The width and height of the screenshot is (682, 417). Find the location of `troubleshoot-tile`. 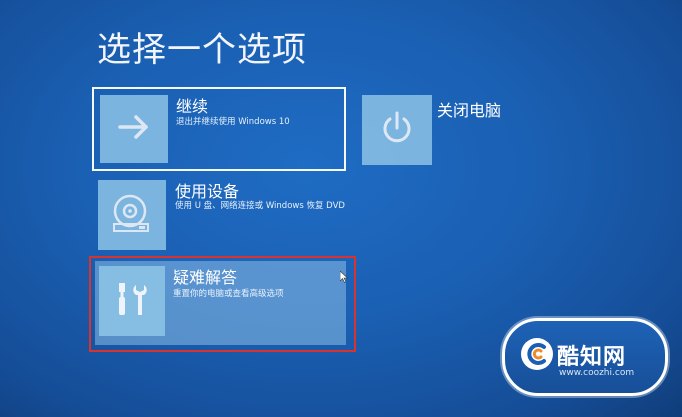

troubleshoot-tile is located at coordinates (132, 301).